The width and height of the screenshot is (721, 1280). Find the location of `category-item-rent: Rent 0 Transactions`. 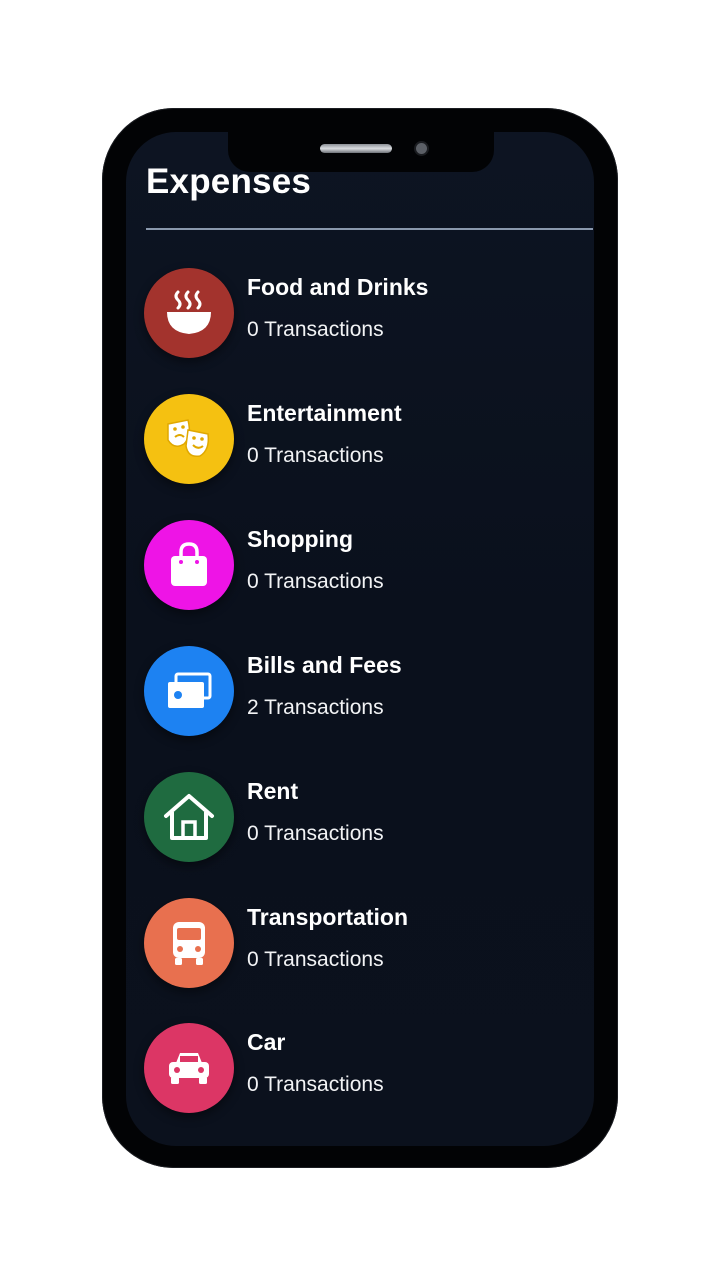

category-item-rent: Rent 0 Transactions is located at coordinates (359, 818).